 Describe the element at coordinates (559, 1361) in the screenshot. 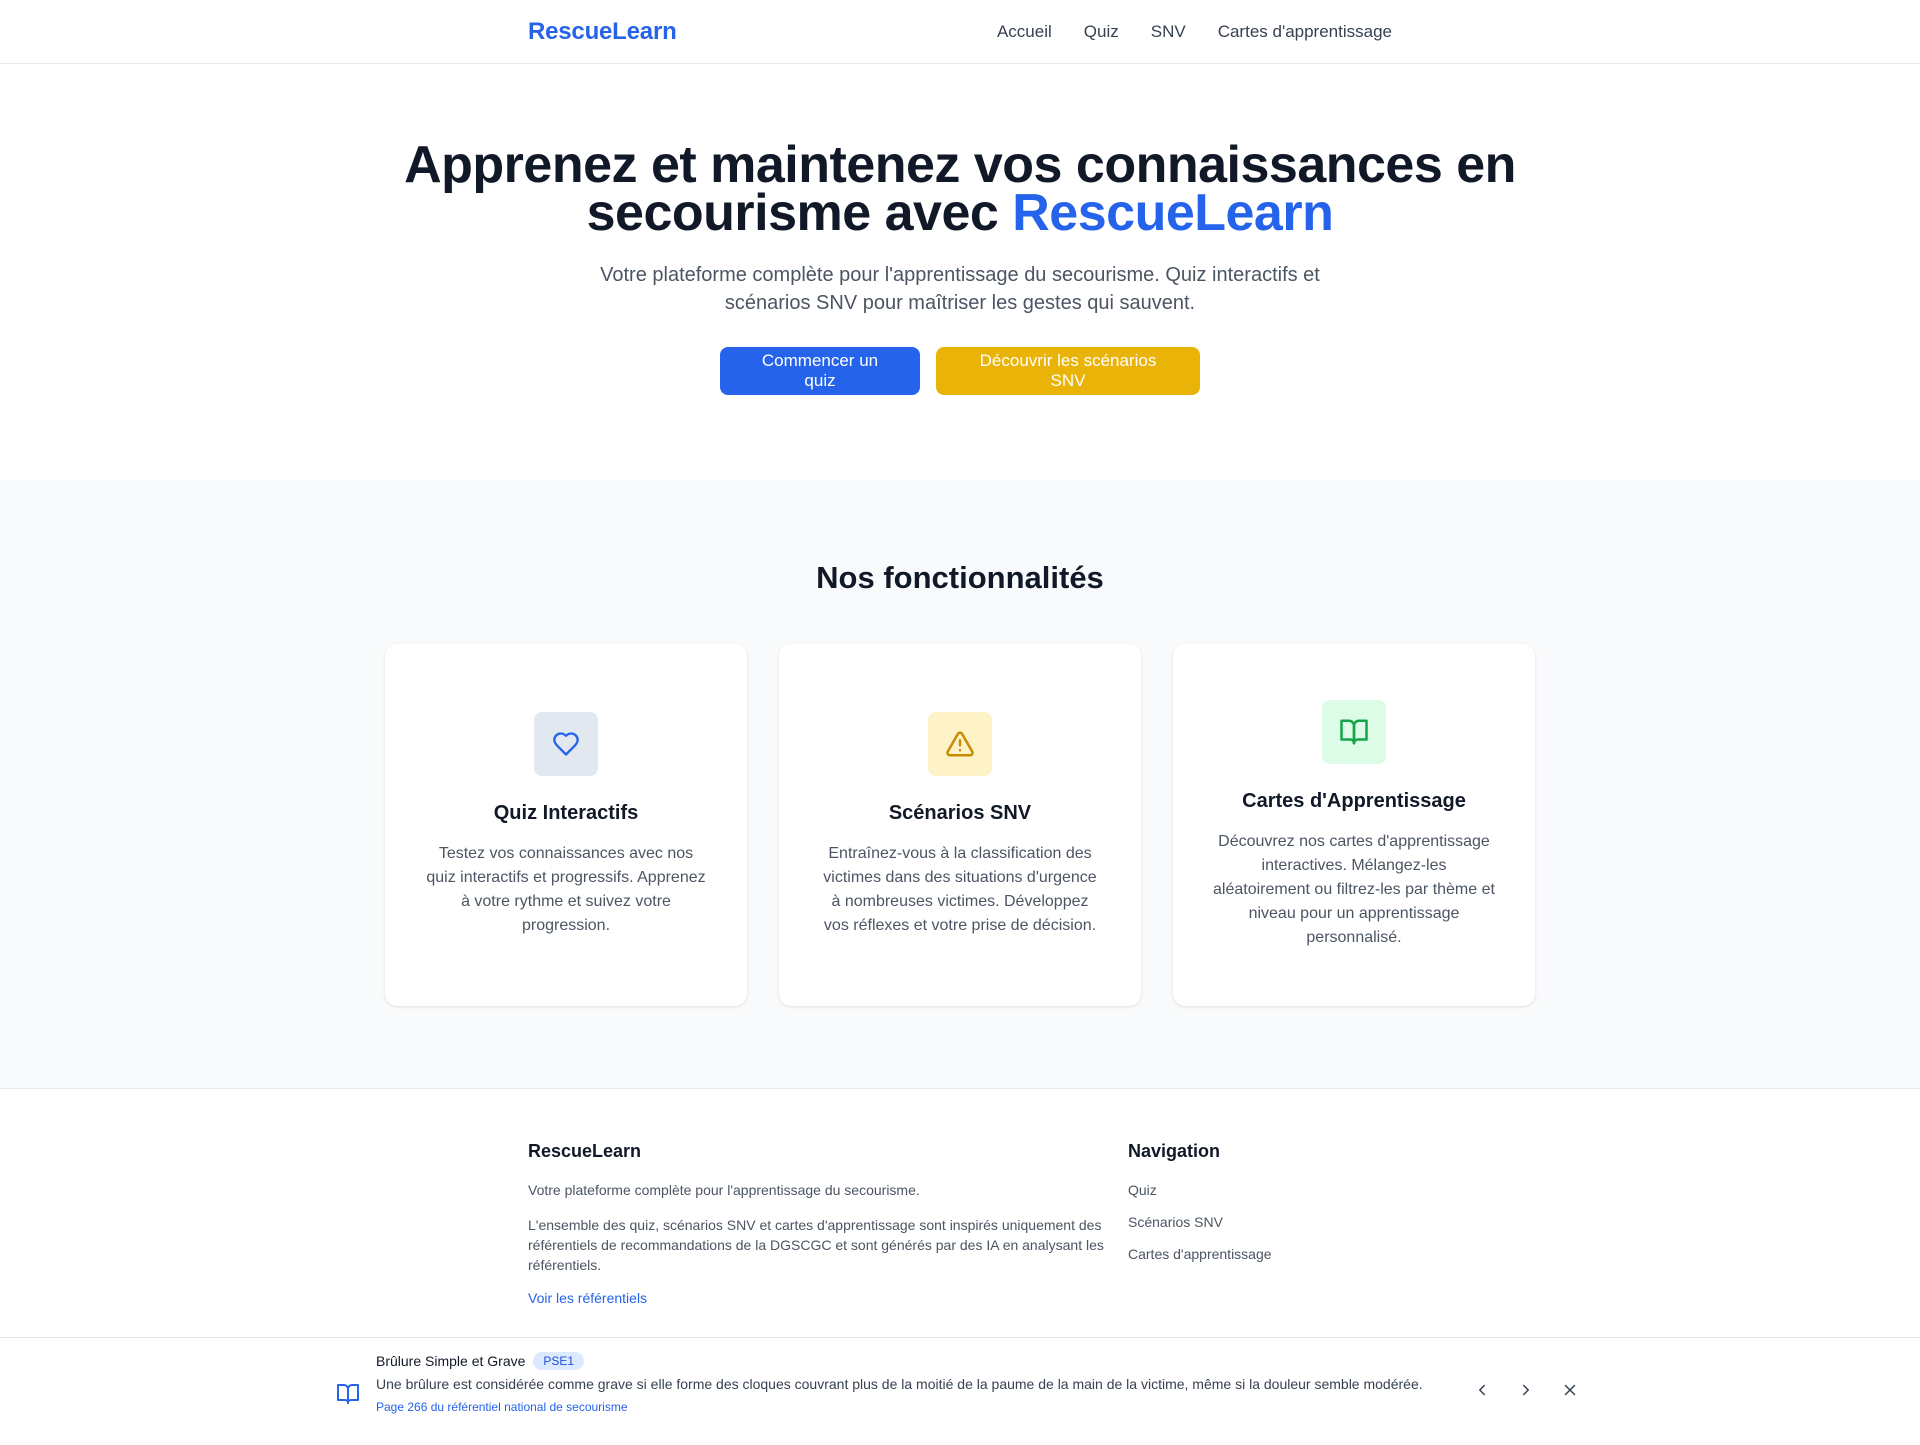

I see `level-badge: PSE1` at that location.